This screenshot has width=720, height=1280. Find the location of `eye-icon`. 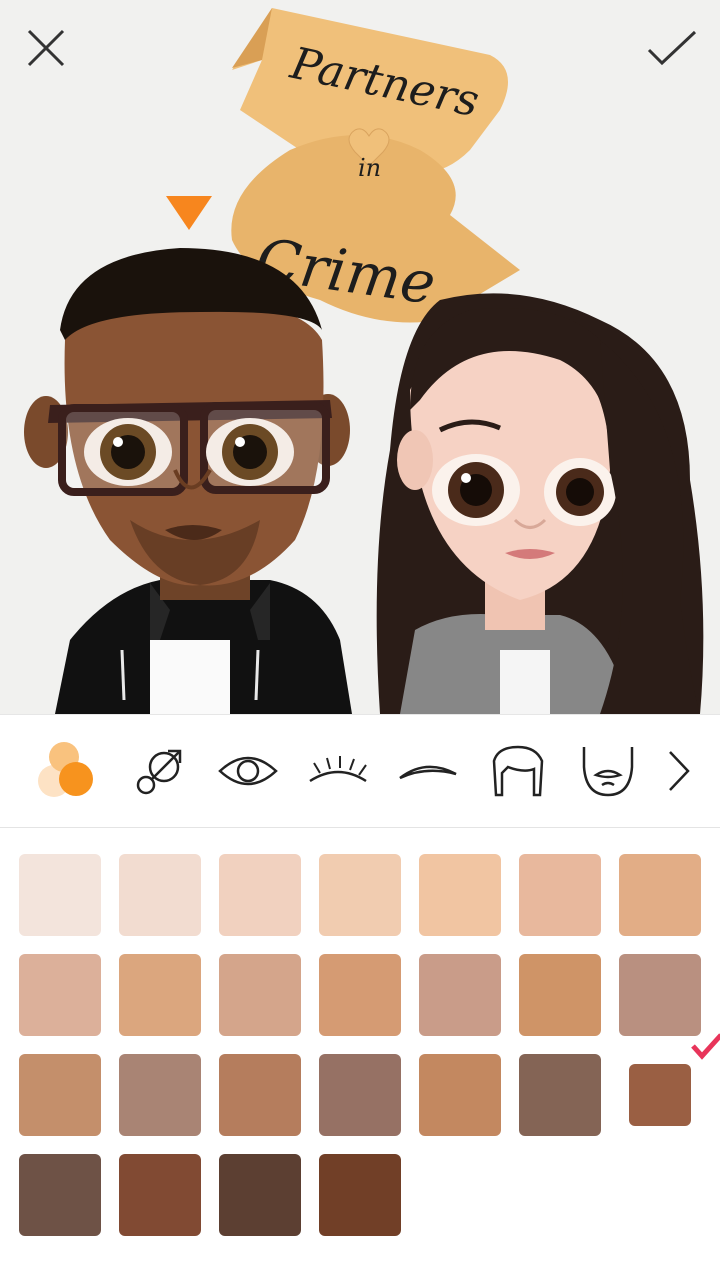

eye-icon is located at coordinates (248, 771).